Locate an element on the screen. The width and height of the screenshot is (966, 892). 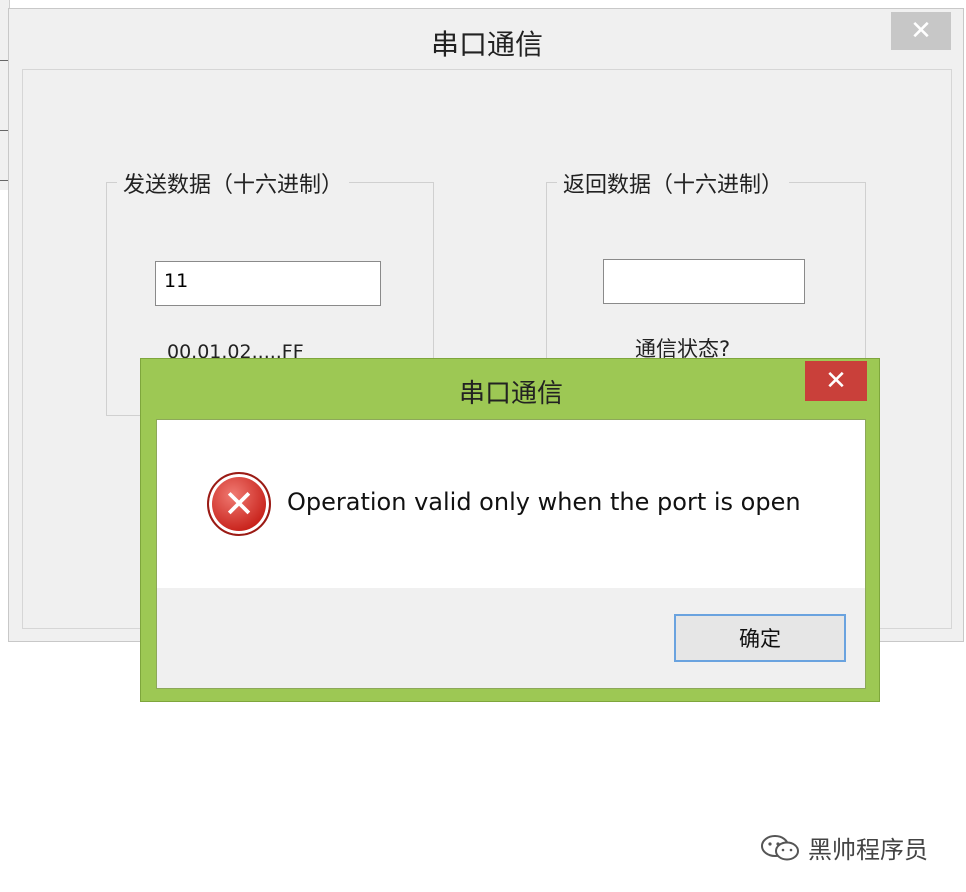
error-cross-glyph: ✕ is located at coordinates (239, 504).